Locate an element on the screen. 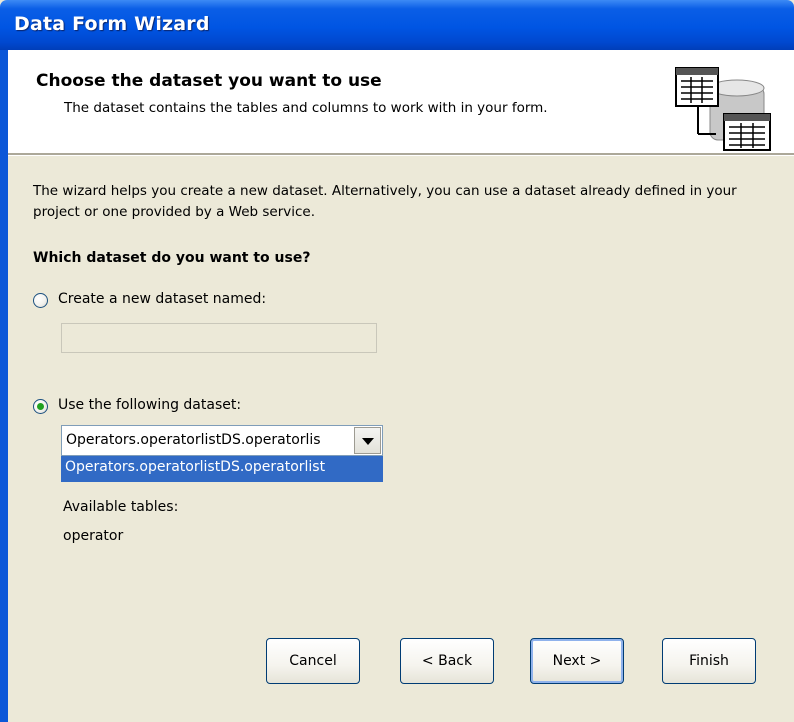 The width and height of the screenshot is (794, 722). radio-create-new is located at coordinates (40, 300).